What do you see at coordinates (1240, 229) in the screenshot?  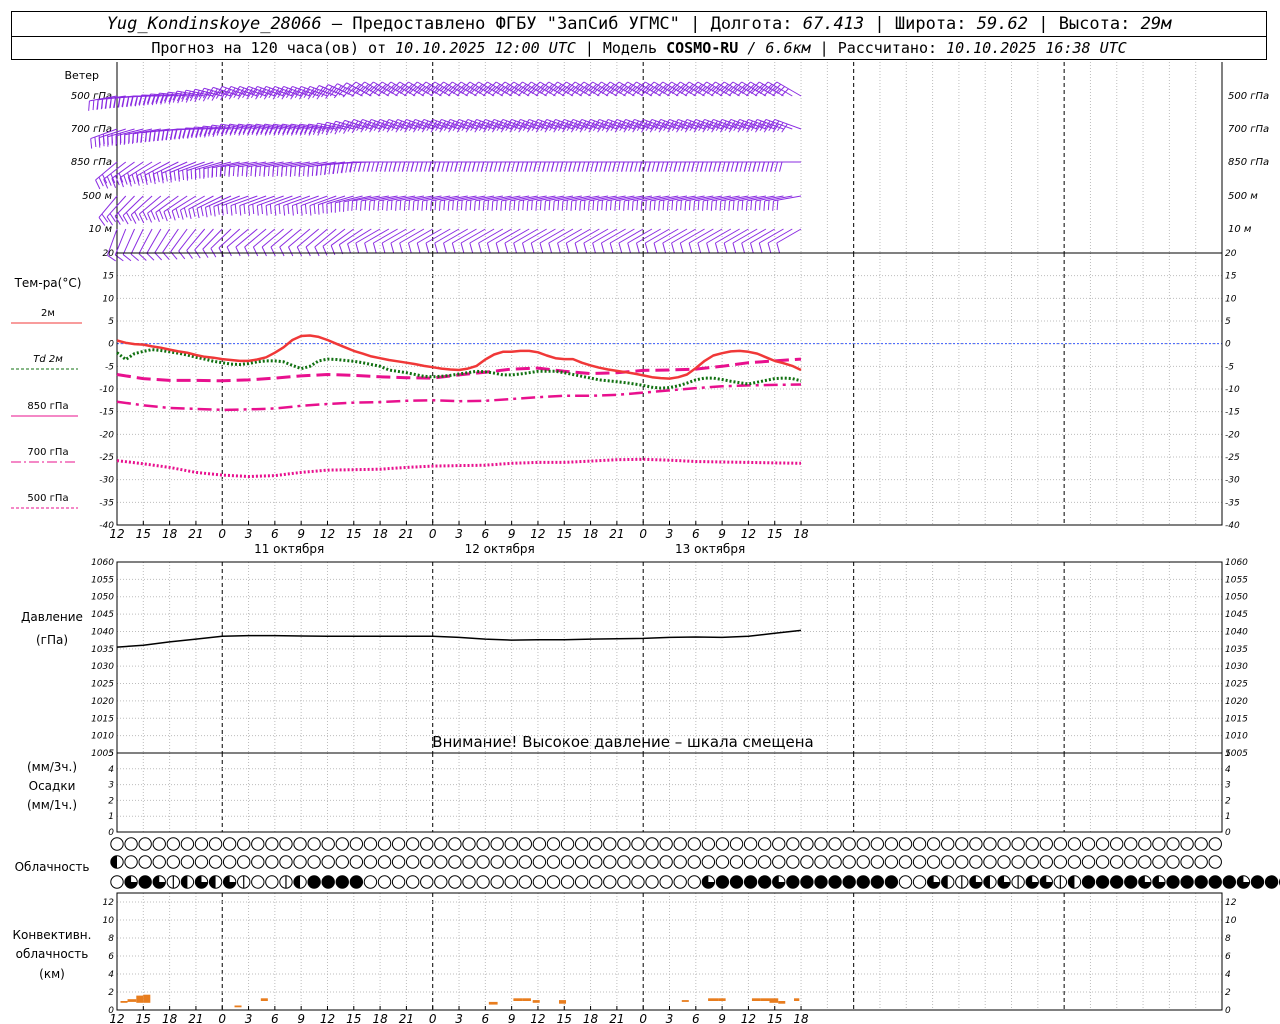 I see `wind-level-label-right: 10 м` at bounding box center [1240, 229].